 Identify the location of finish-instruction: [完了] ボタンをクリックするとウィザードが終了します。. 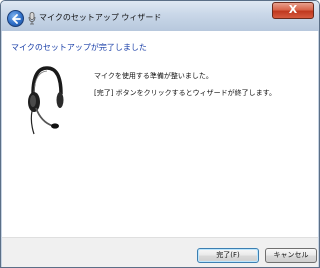
(185, 93).